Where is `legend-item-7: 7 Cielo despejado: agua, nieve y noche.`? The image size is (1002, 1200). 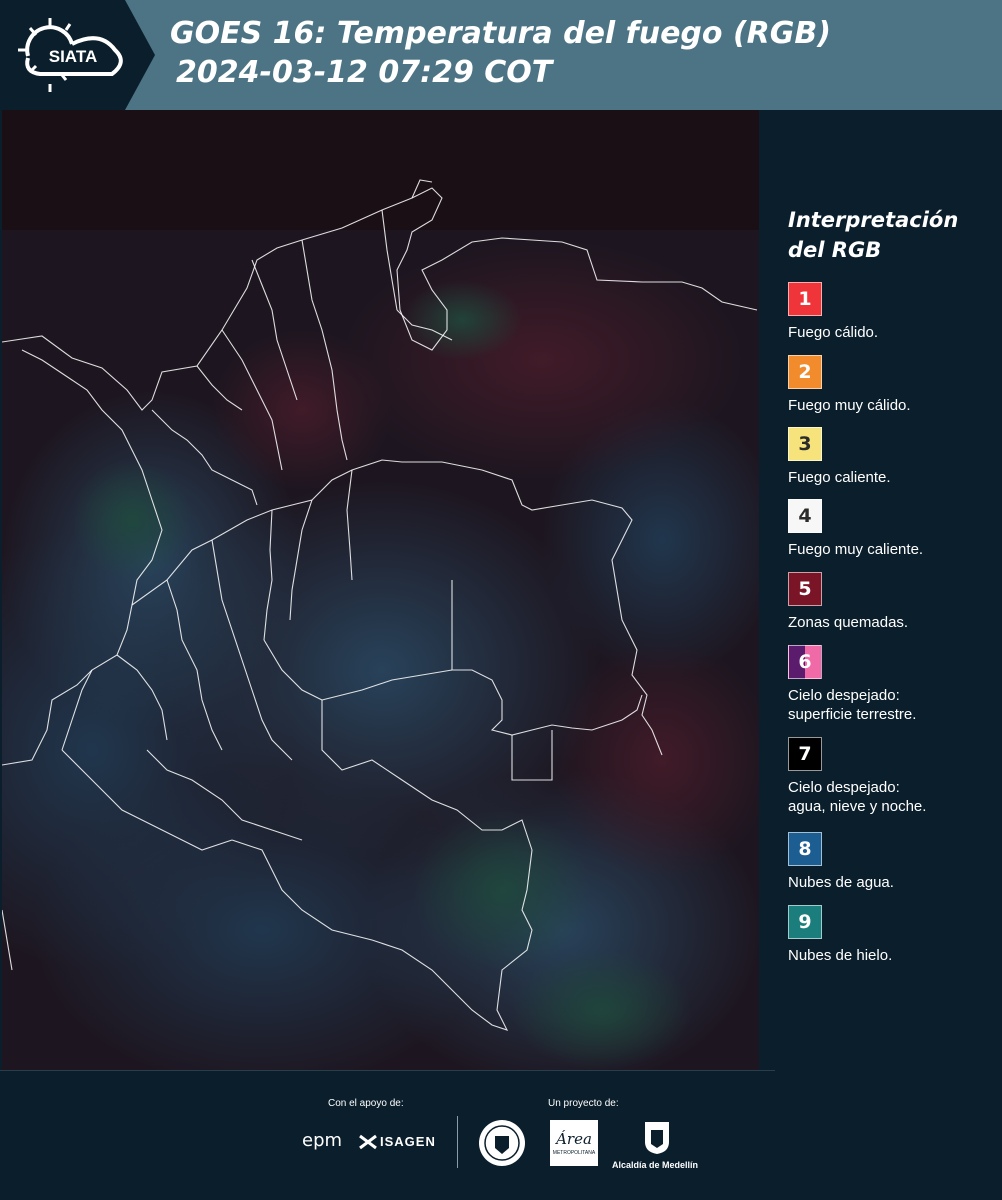 legend-item-7: 7 Cielo despejado: agua, nieve y noche. is located at coordinates (893, 776).